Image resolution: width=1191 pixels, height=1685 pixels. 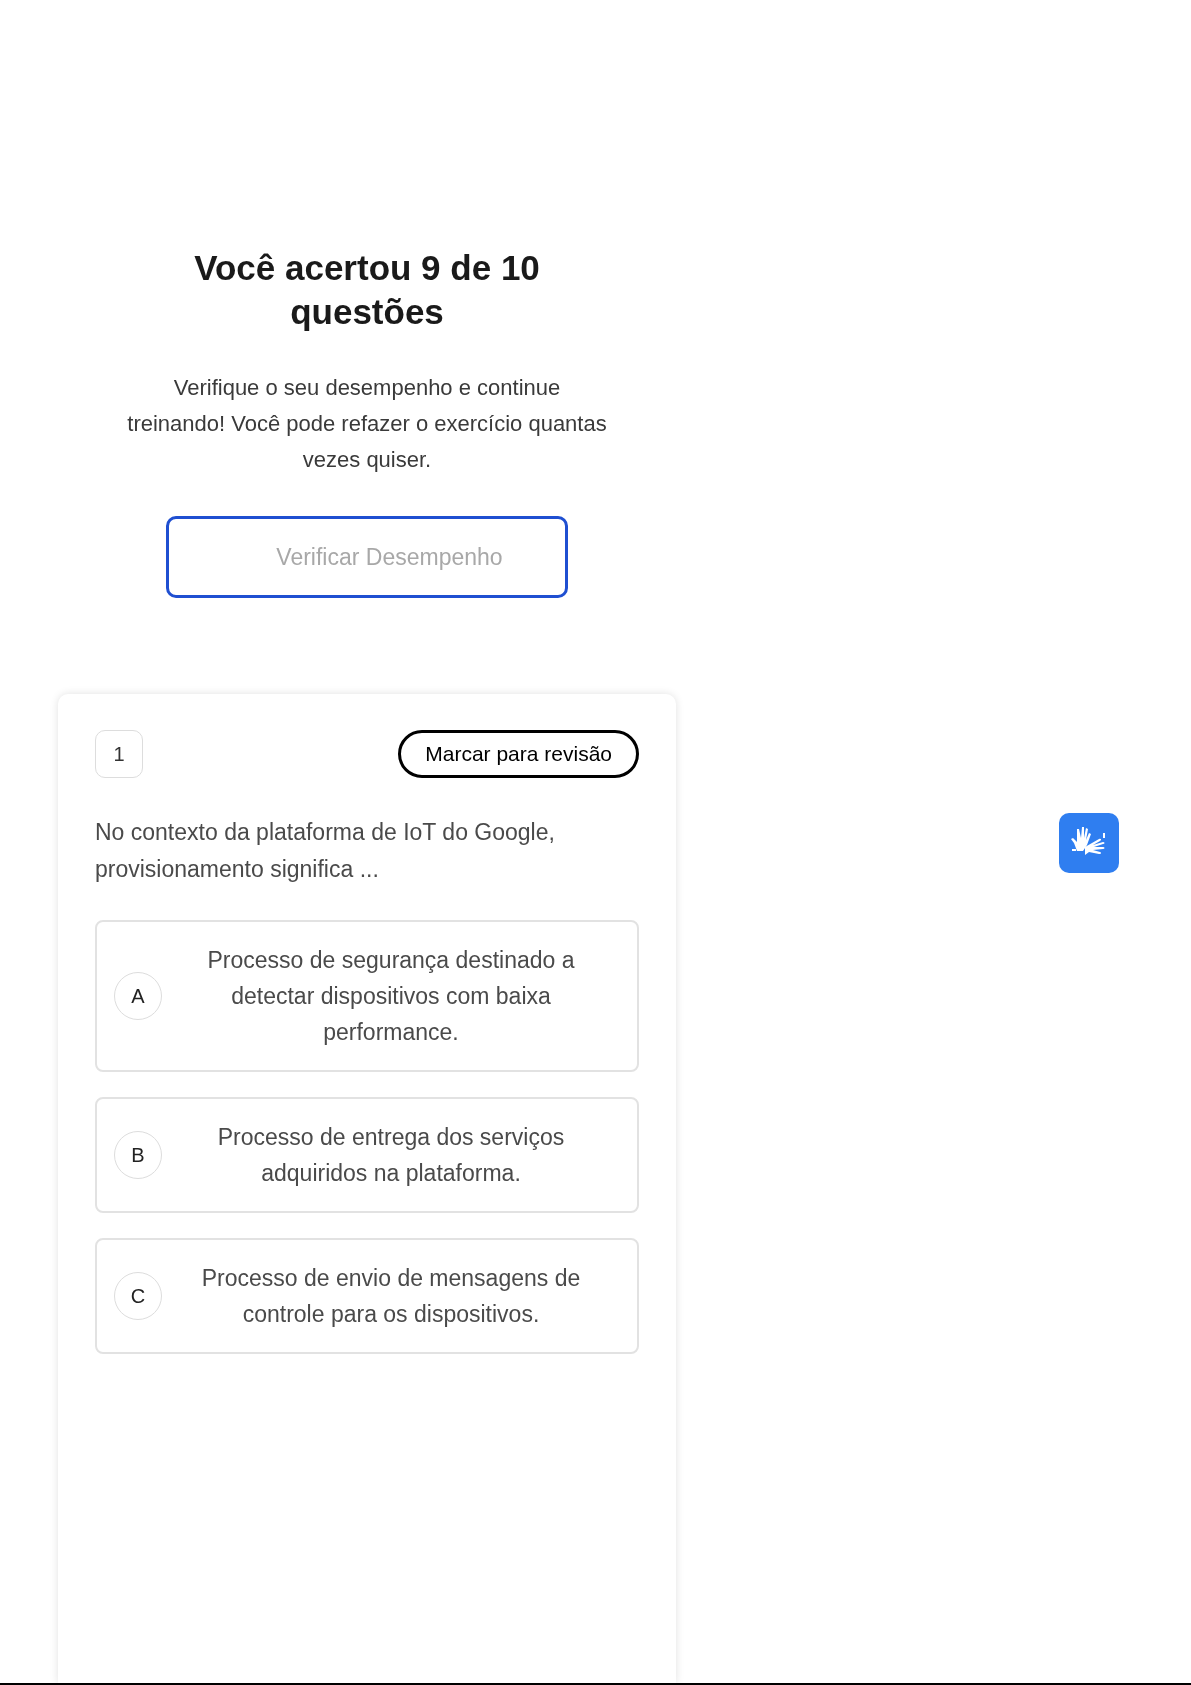 I want to click on mark-for-review-button: Marcar para revisão, so click(x=518, y=754).